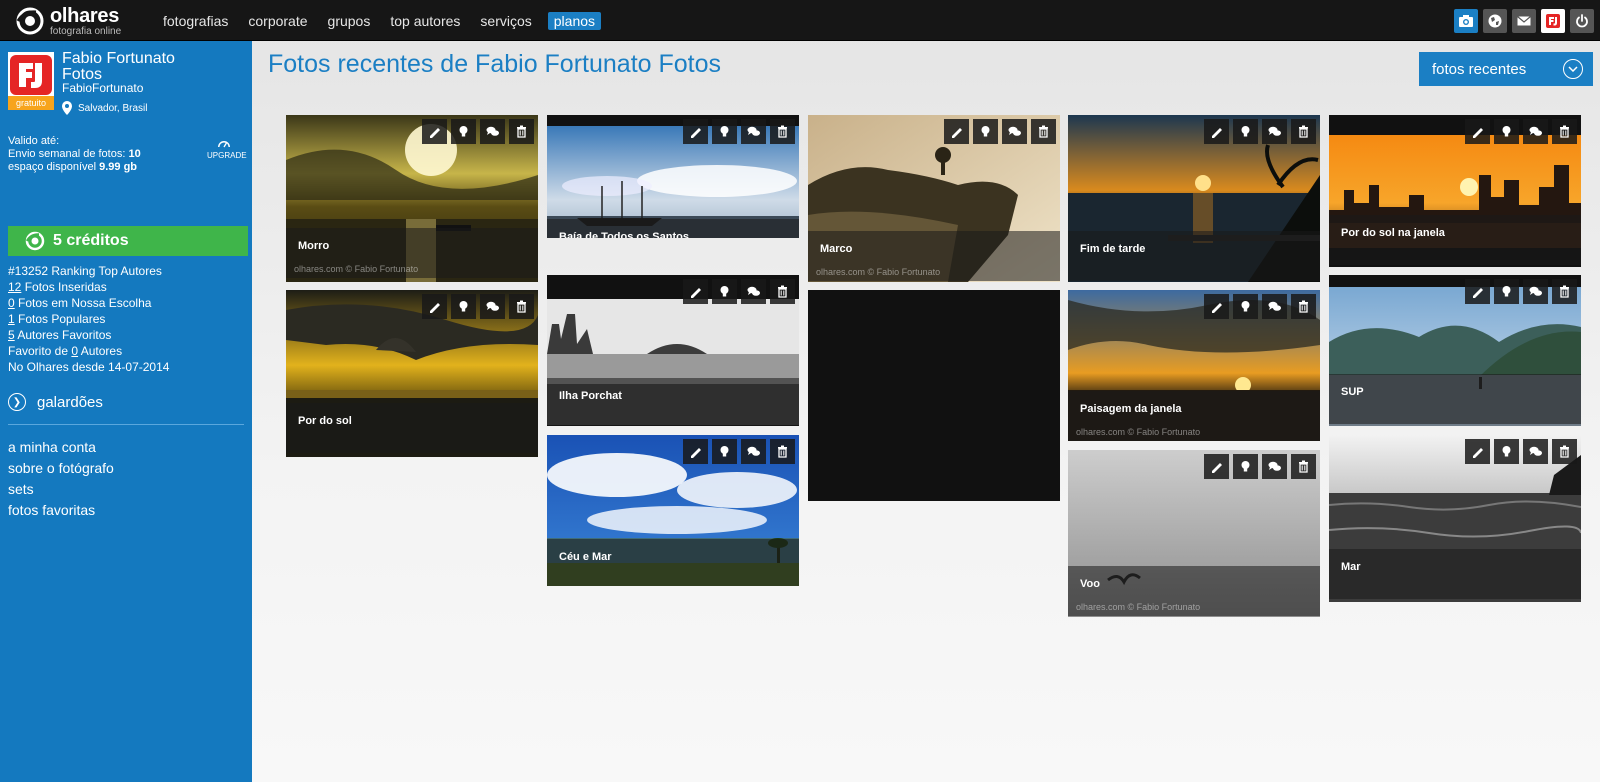 Image resolution: width=1600 pixels, height=782 pixels. I want to click on globe-icon, so click(1495, 21).